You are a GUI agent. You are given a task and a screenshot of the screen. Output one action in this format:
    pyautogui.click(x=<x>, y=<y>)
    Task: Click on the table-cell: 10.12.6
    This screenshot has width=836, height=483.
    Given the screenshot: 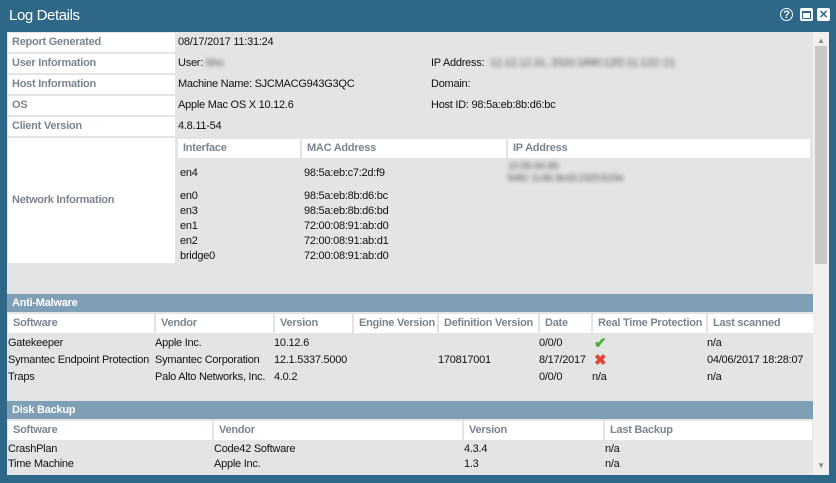 What is the action you would take?
    pyautogui.click(x=291, y=343)
    